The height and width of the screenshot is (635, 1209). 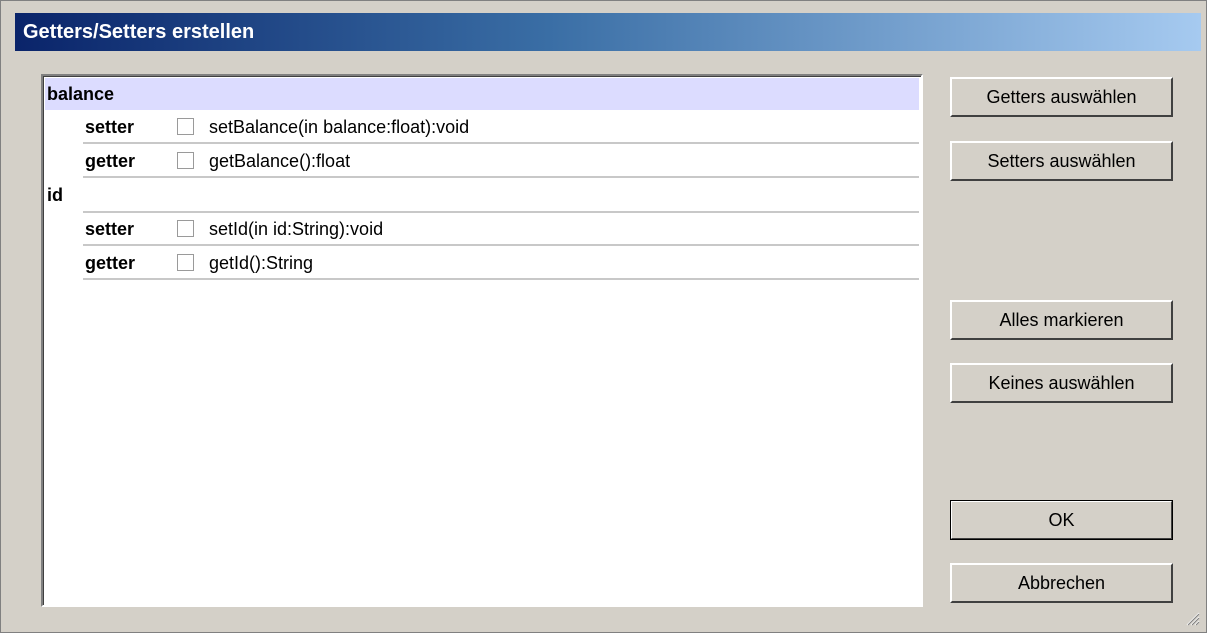 What do you see at coordinates (501, 127) in the screenshot?
I see `list-item-balance-setter: setter setBalance(in balance:float):void` at bounding box center [501, 127].